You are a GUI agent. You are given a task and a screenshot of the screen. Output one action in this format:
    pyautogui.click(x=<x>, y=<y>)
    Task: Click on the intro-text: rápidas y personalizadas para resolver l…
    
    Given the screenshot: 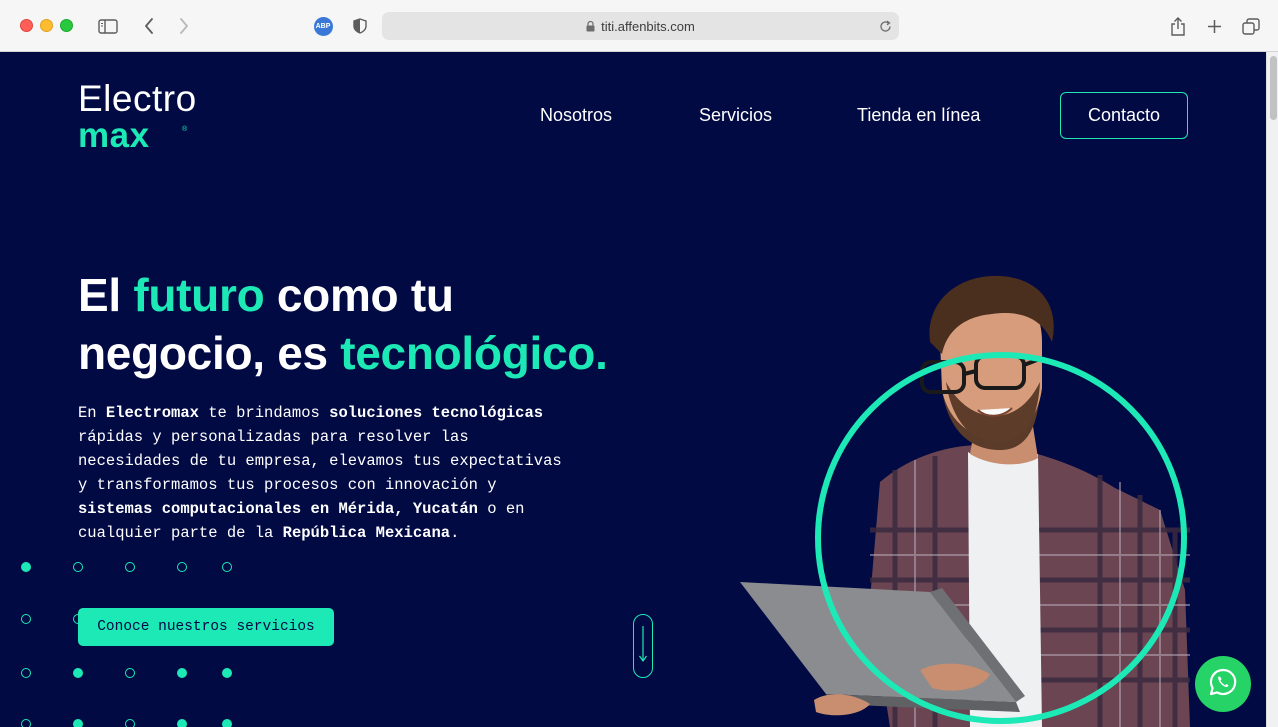 What is the action you would take?
    pyautogui.click(x=320, y=461)
    